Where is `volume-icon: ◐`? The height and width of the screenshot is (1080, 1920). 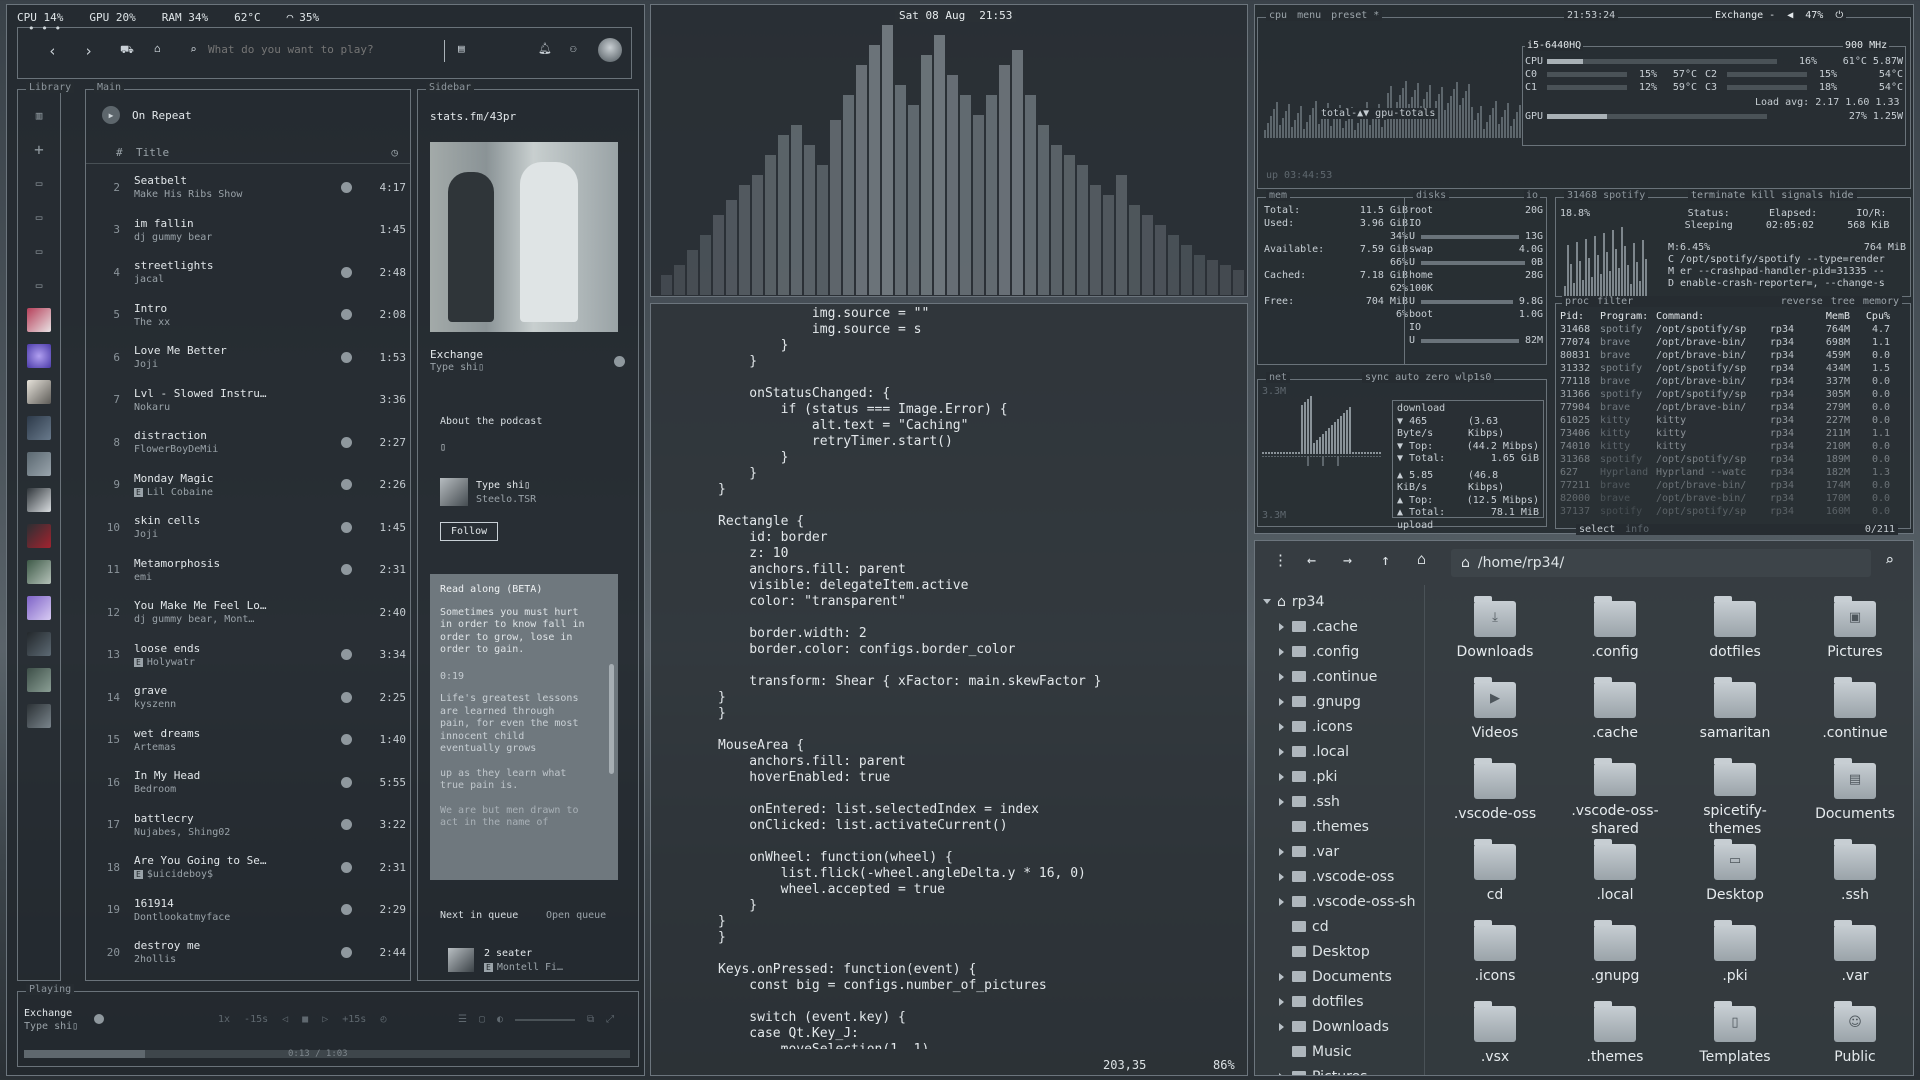
volume-icon: ◐ is located at coordinates (500, 1019).